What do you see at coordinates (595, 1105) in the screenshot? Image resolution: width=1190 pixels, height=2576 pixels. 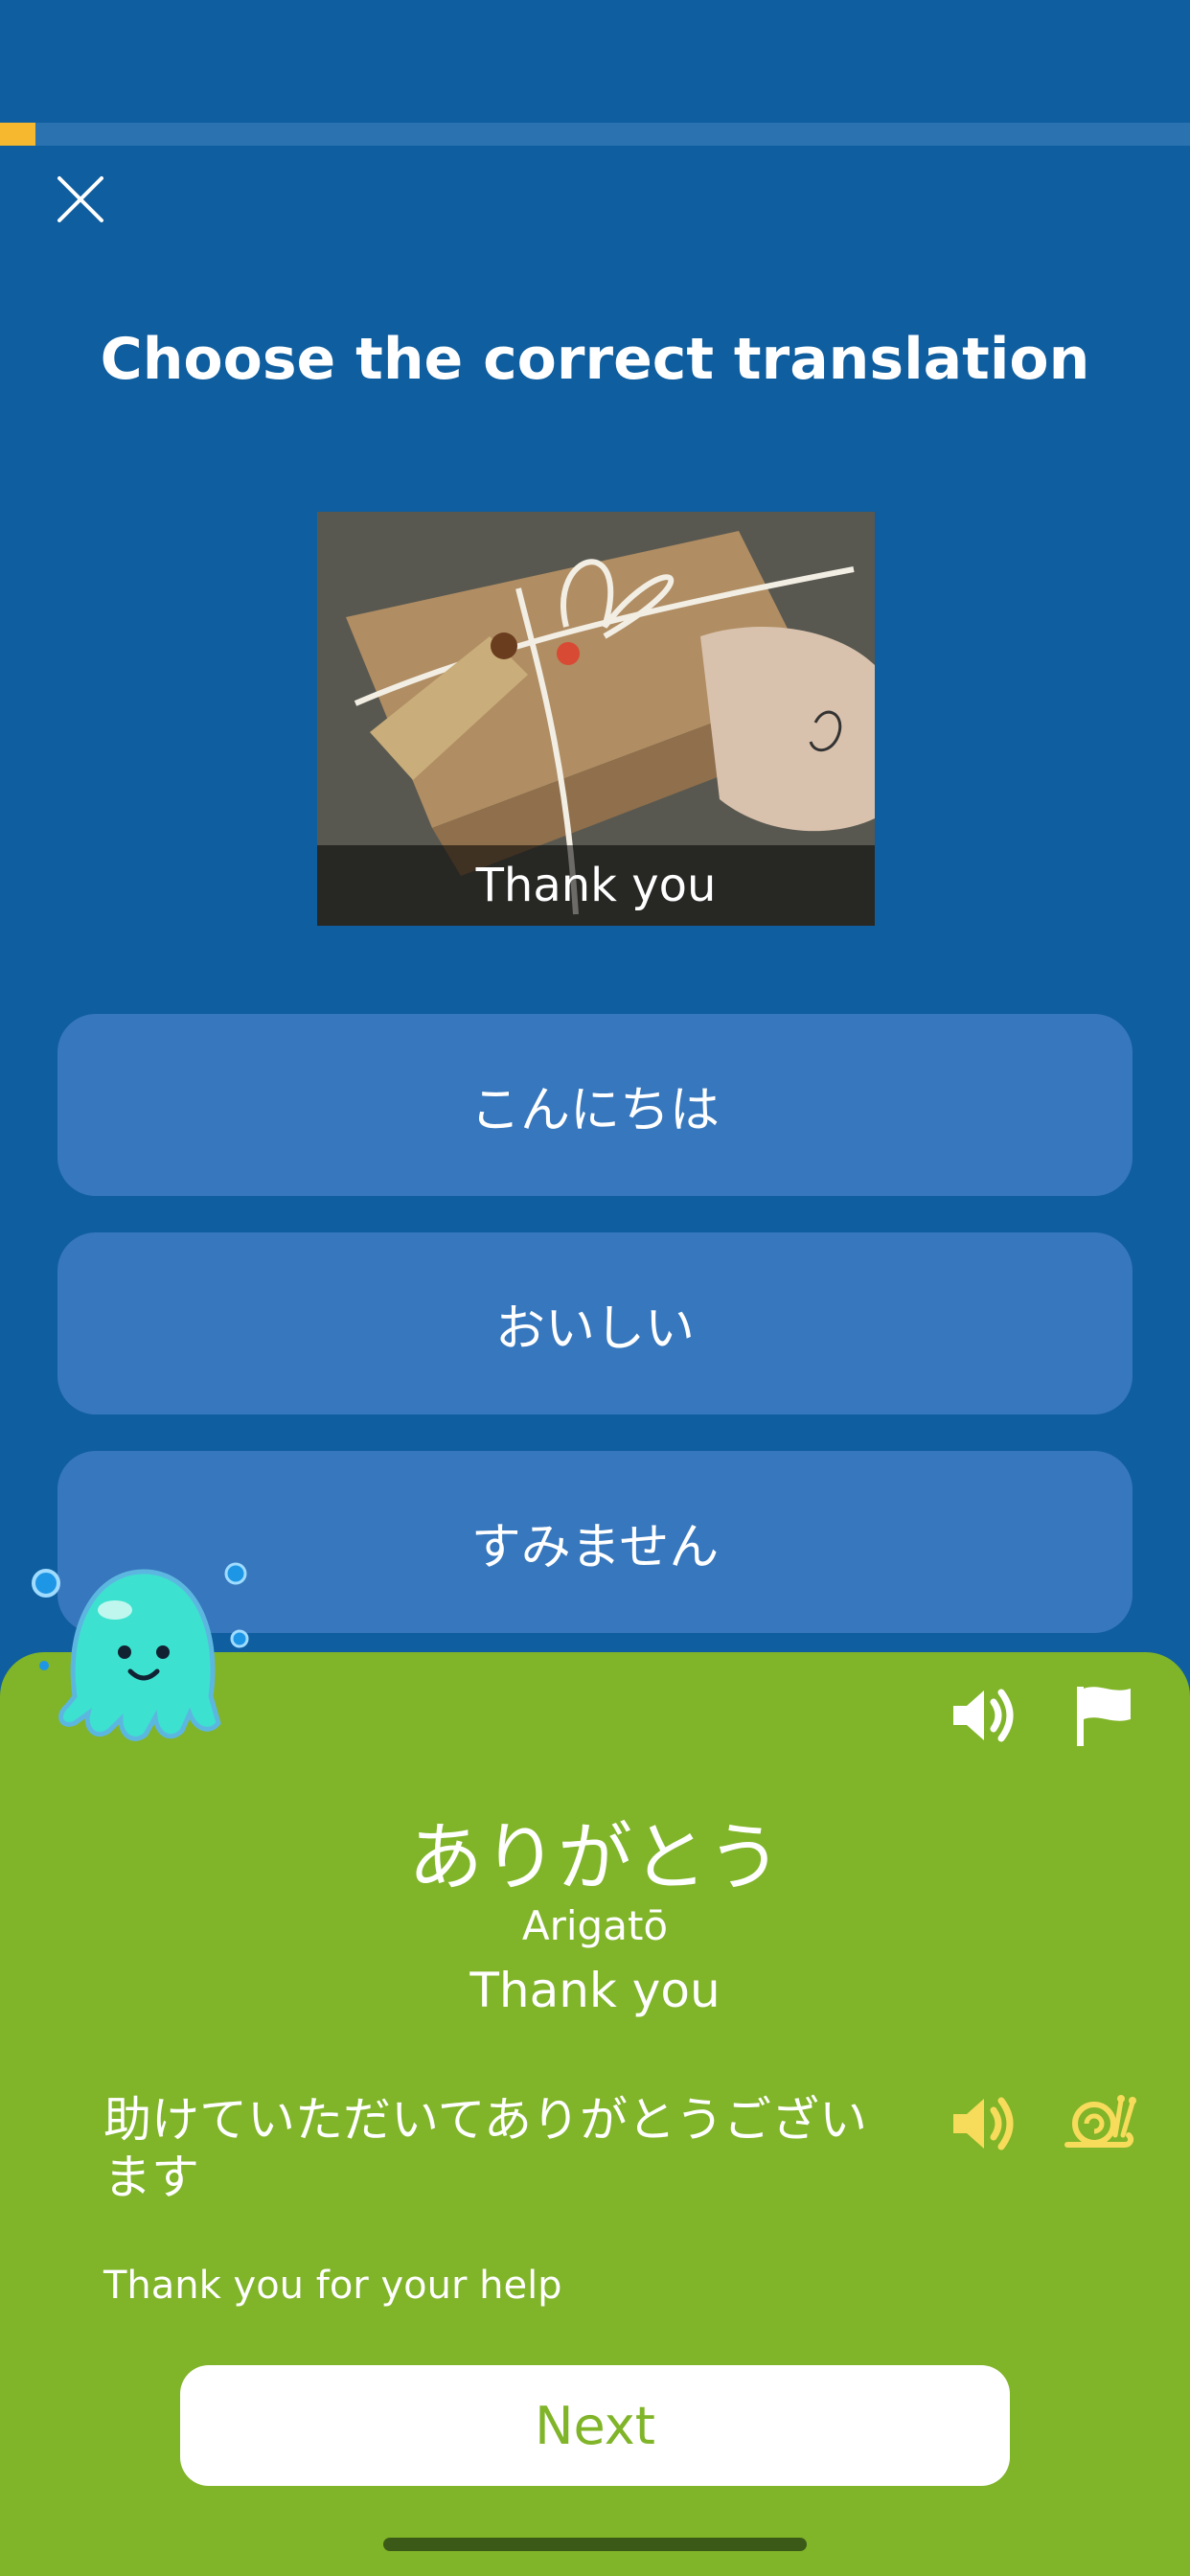 I see `answer-option-1: こんにちは` at bounding box center [595, 1105].